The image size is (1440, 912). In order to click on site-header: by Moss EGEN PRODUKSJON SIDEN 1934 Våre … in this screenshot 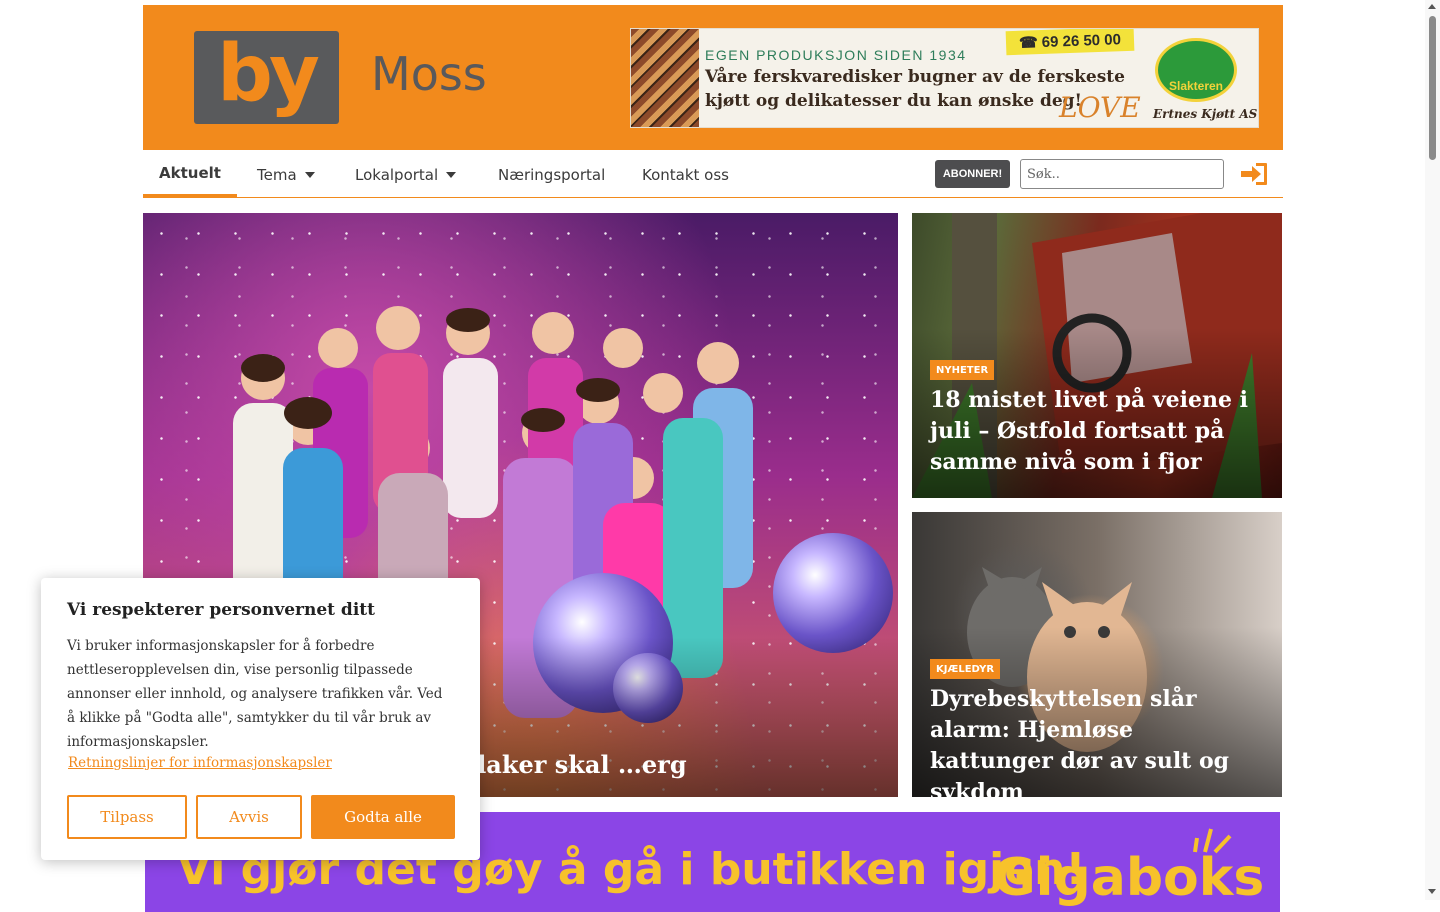, I will do `click(713, 77)`.